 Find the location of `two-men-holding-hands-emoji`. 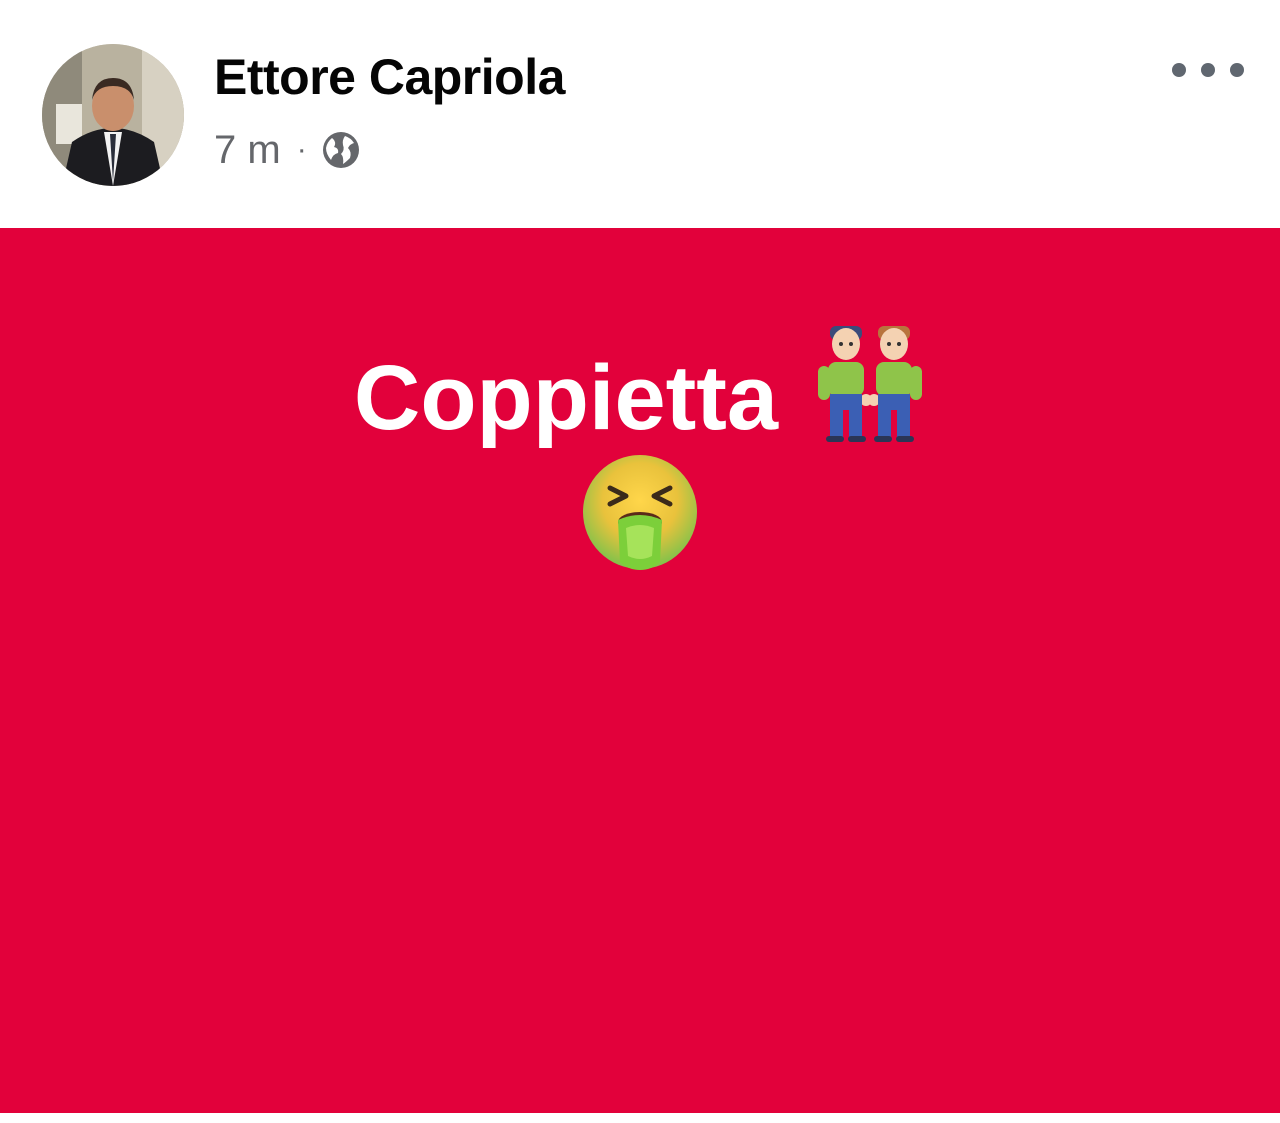

two-men-holding-hands-emoji is located at coordinates (870, 384).